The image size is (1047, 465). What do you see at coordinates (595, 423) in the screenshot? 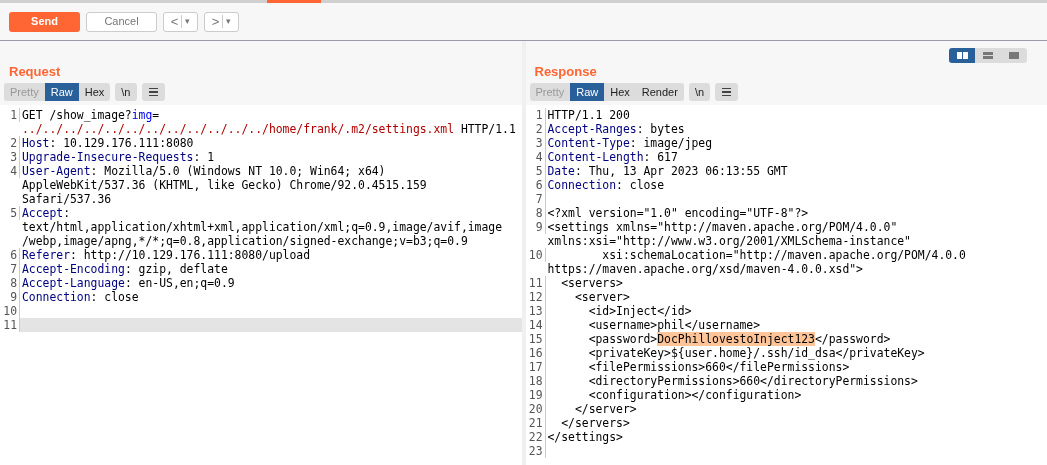
I see `code-line: </servers>` at bounding box center [595, 423].